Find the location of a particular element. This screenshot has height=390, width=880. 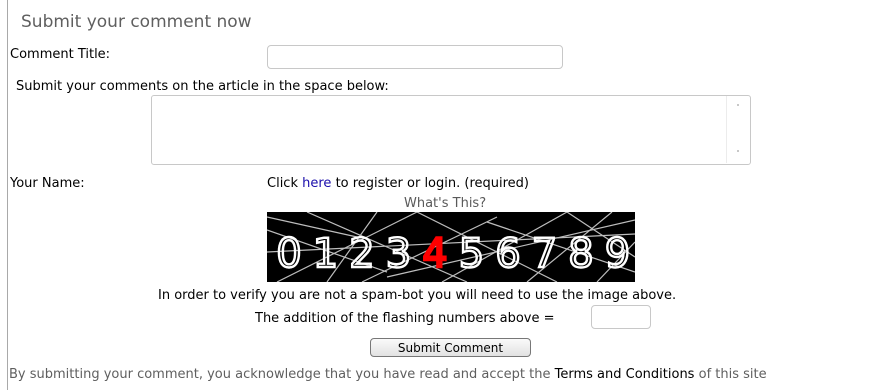

left-border-line is located at coordinates (7, 195).